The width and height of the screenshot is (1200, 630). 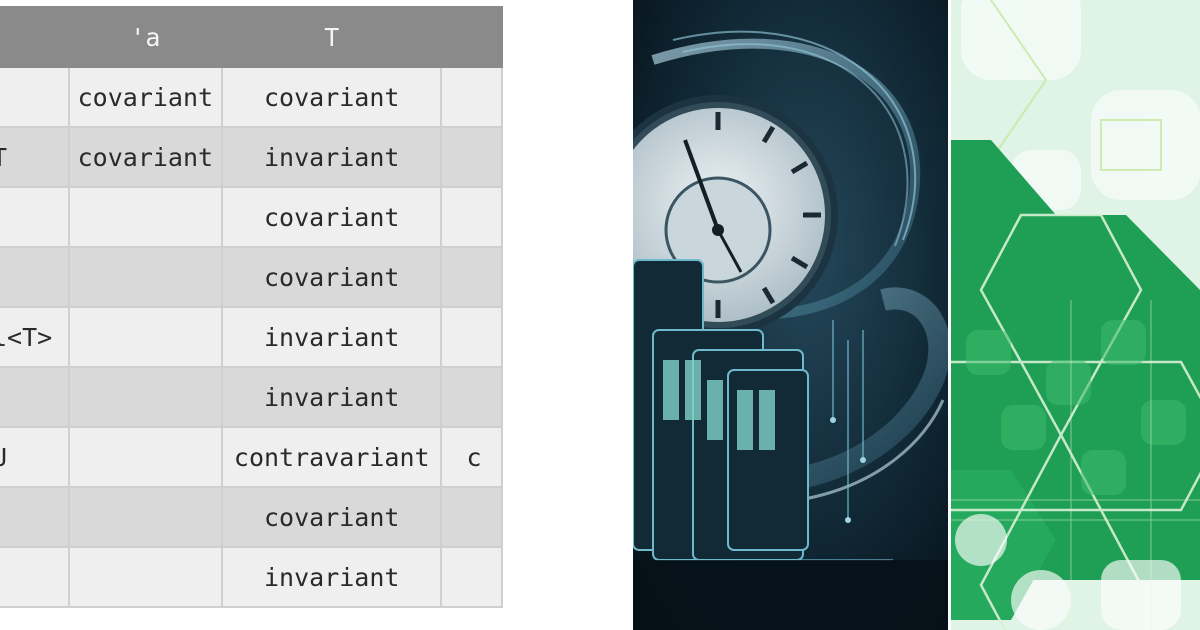 What do you see at coordinates (332, 37) in the screenshot?
I see `header-t: T` at bounding box center [332, 37].